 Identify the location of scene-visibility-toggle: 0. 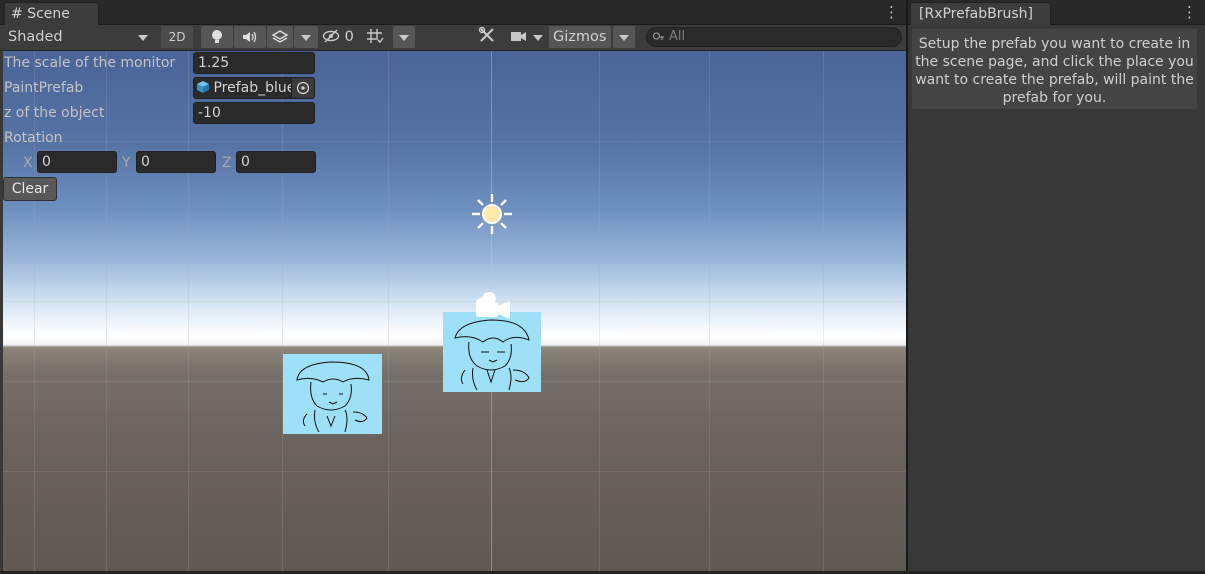
(340, 37).